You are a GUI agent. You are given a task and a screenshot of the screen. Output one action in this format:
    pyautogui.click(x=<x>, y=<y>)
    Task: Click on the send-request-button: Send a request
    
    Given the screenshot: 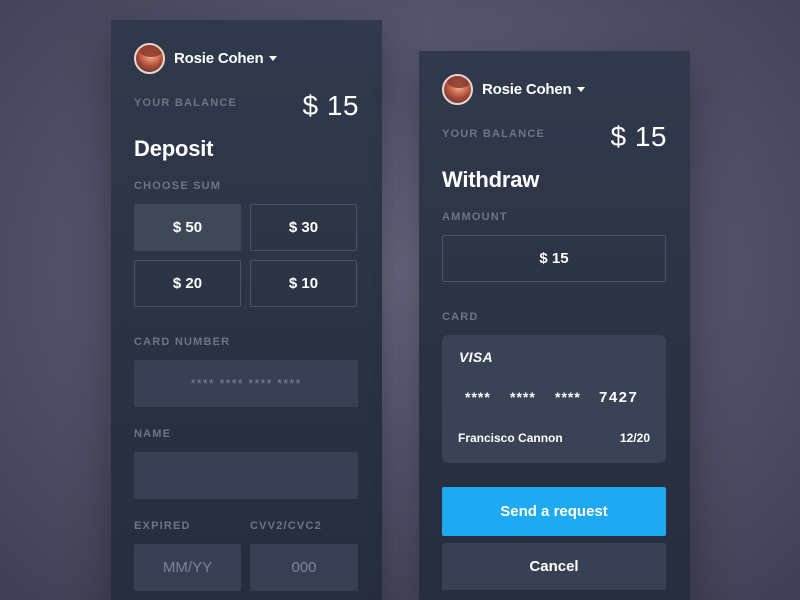 What is the action you would take?
    pyautogui.click(x=554, y=511)
    